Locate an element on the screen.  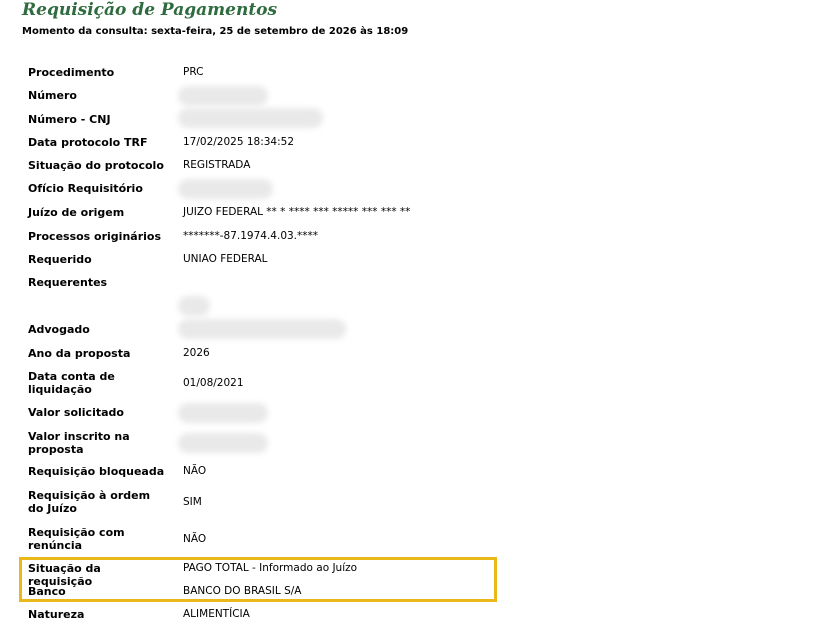
row-situacao-protocolo: Situação do protocolo REGISTRADA is located at coordinates (415, 169).